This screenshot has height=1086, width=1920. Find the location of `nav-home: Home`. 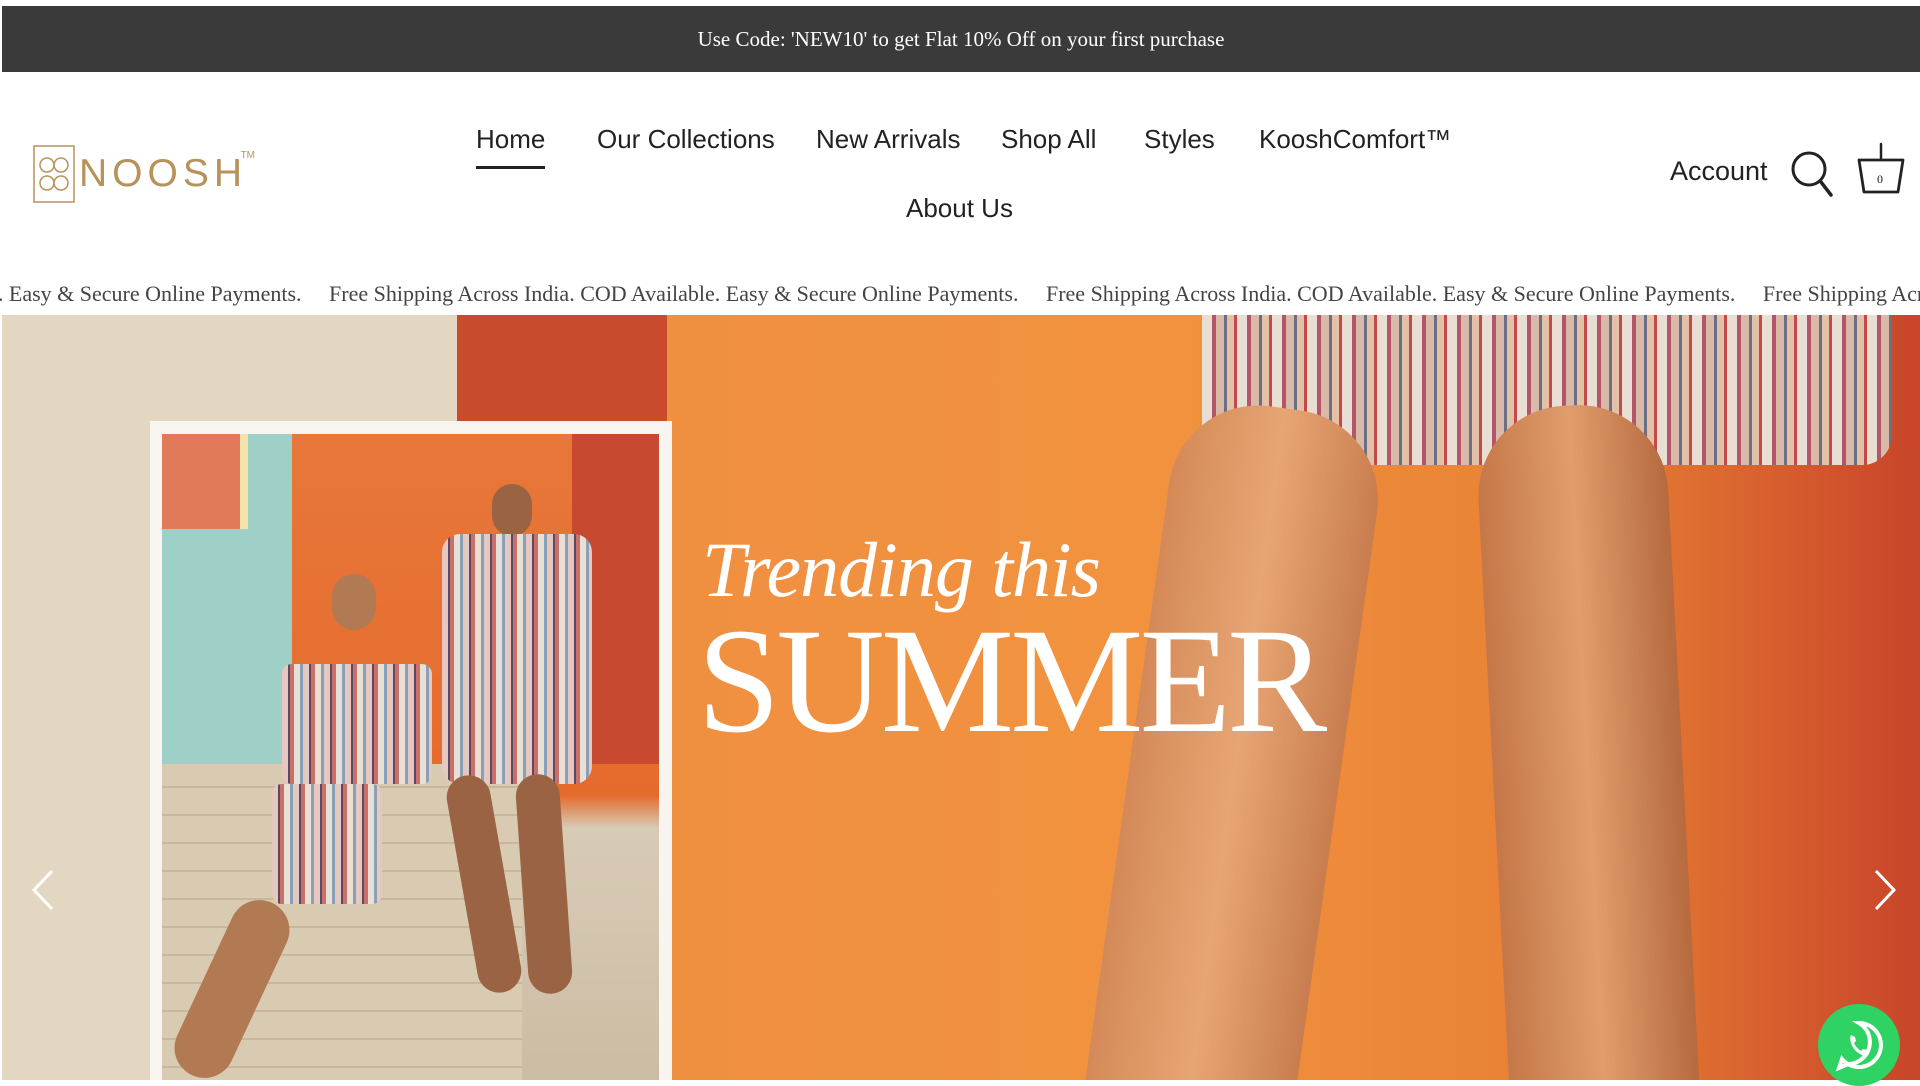

nav-home: Home is located at coordinates (511, 146).